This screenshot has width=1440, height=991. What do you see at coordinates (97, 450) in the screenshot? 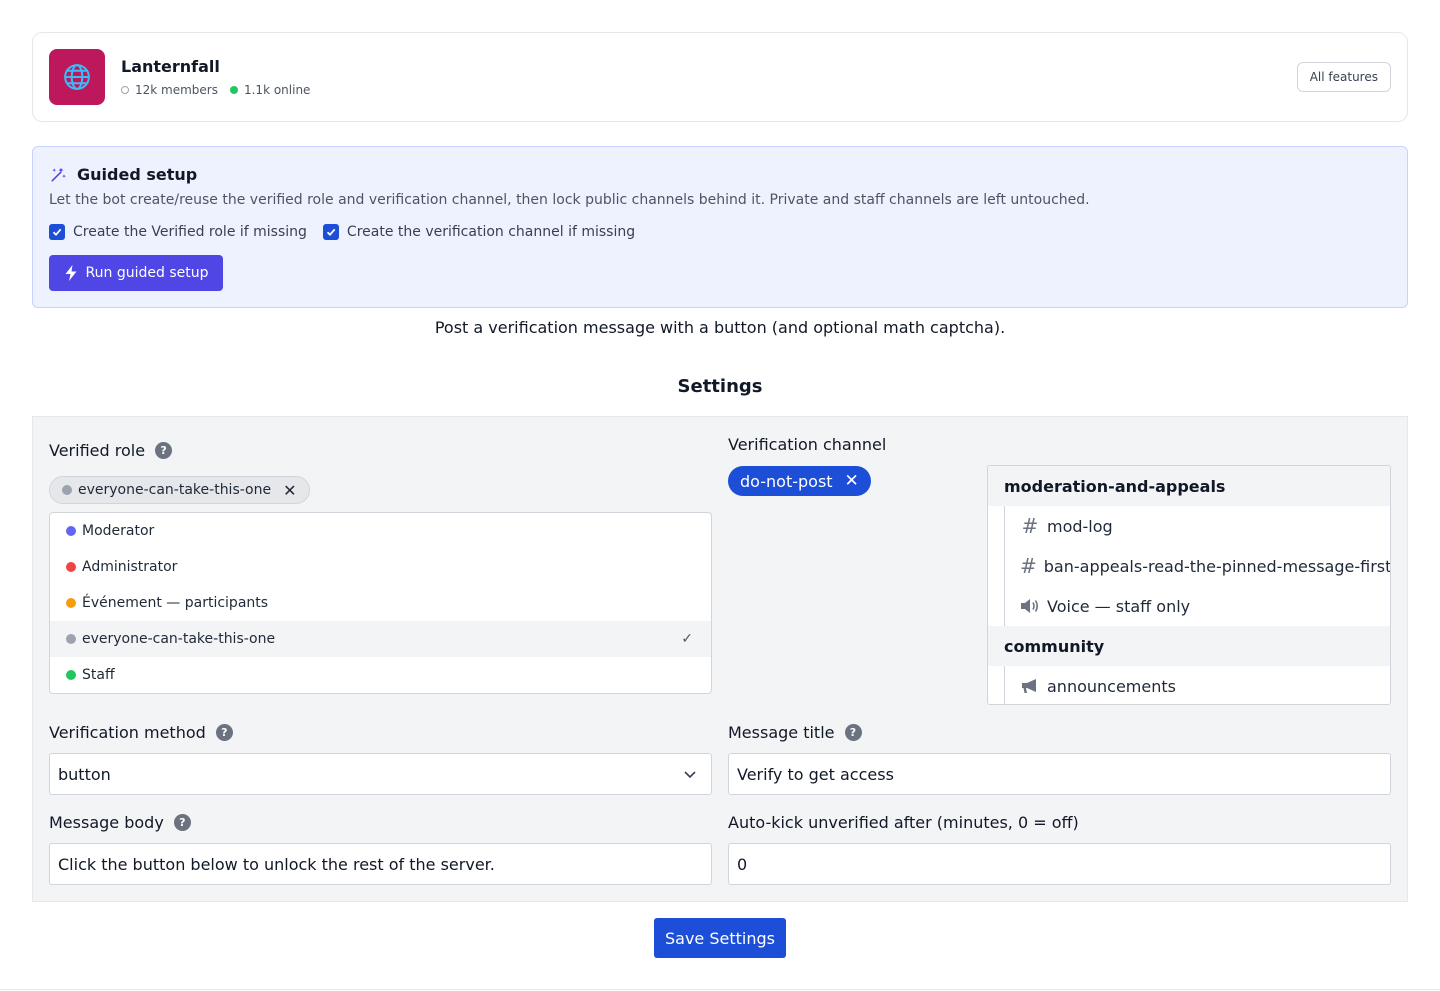
I see `verified-role-label-text: Verified role` at bounding box center [97, 450].